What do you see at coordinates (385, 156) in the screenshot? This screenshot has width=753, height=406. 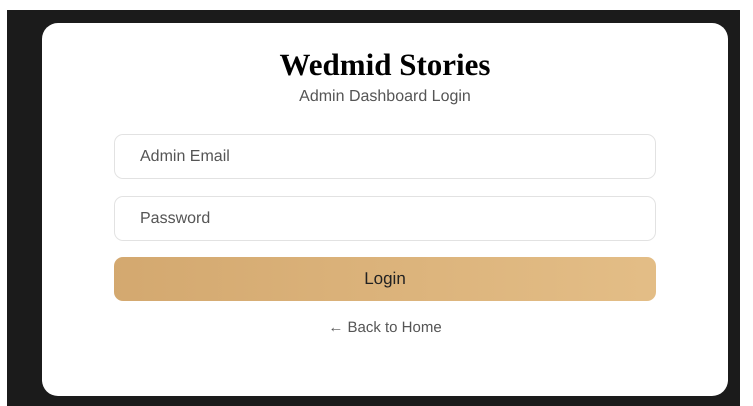 I see `input-field: Admin Email` at bounding box center [385, 156].